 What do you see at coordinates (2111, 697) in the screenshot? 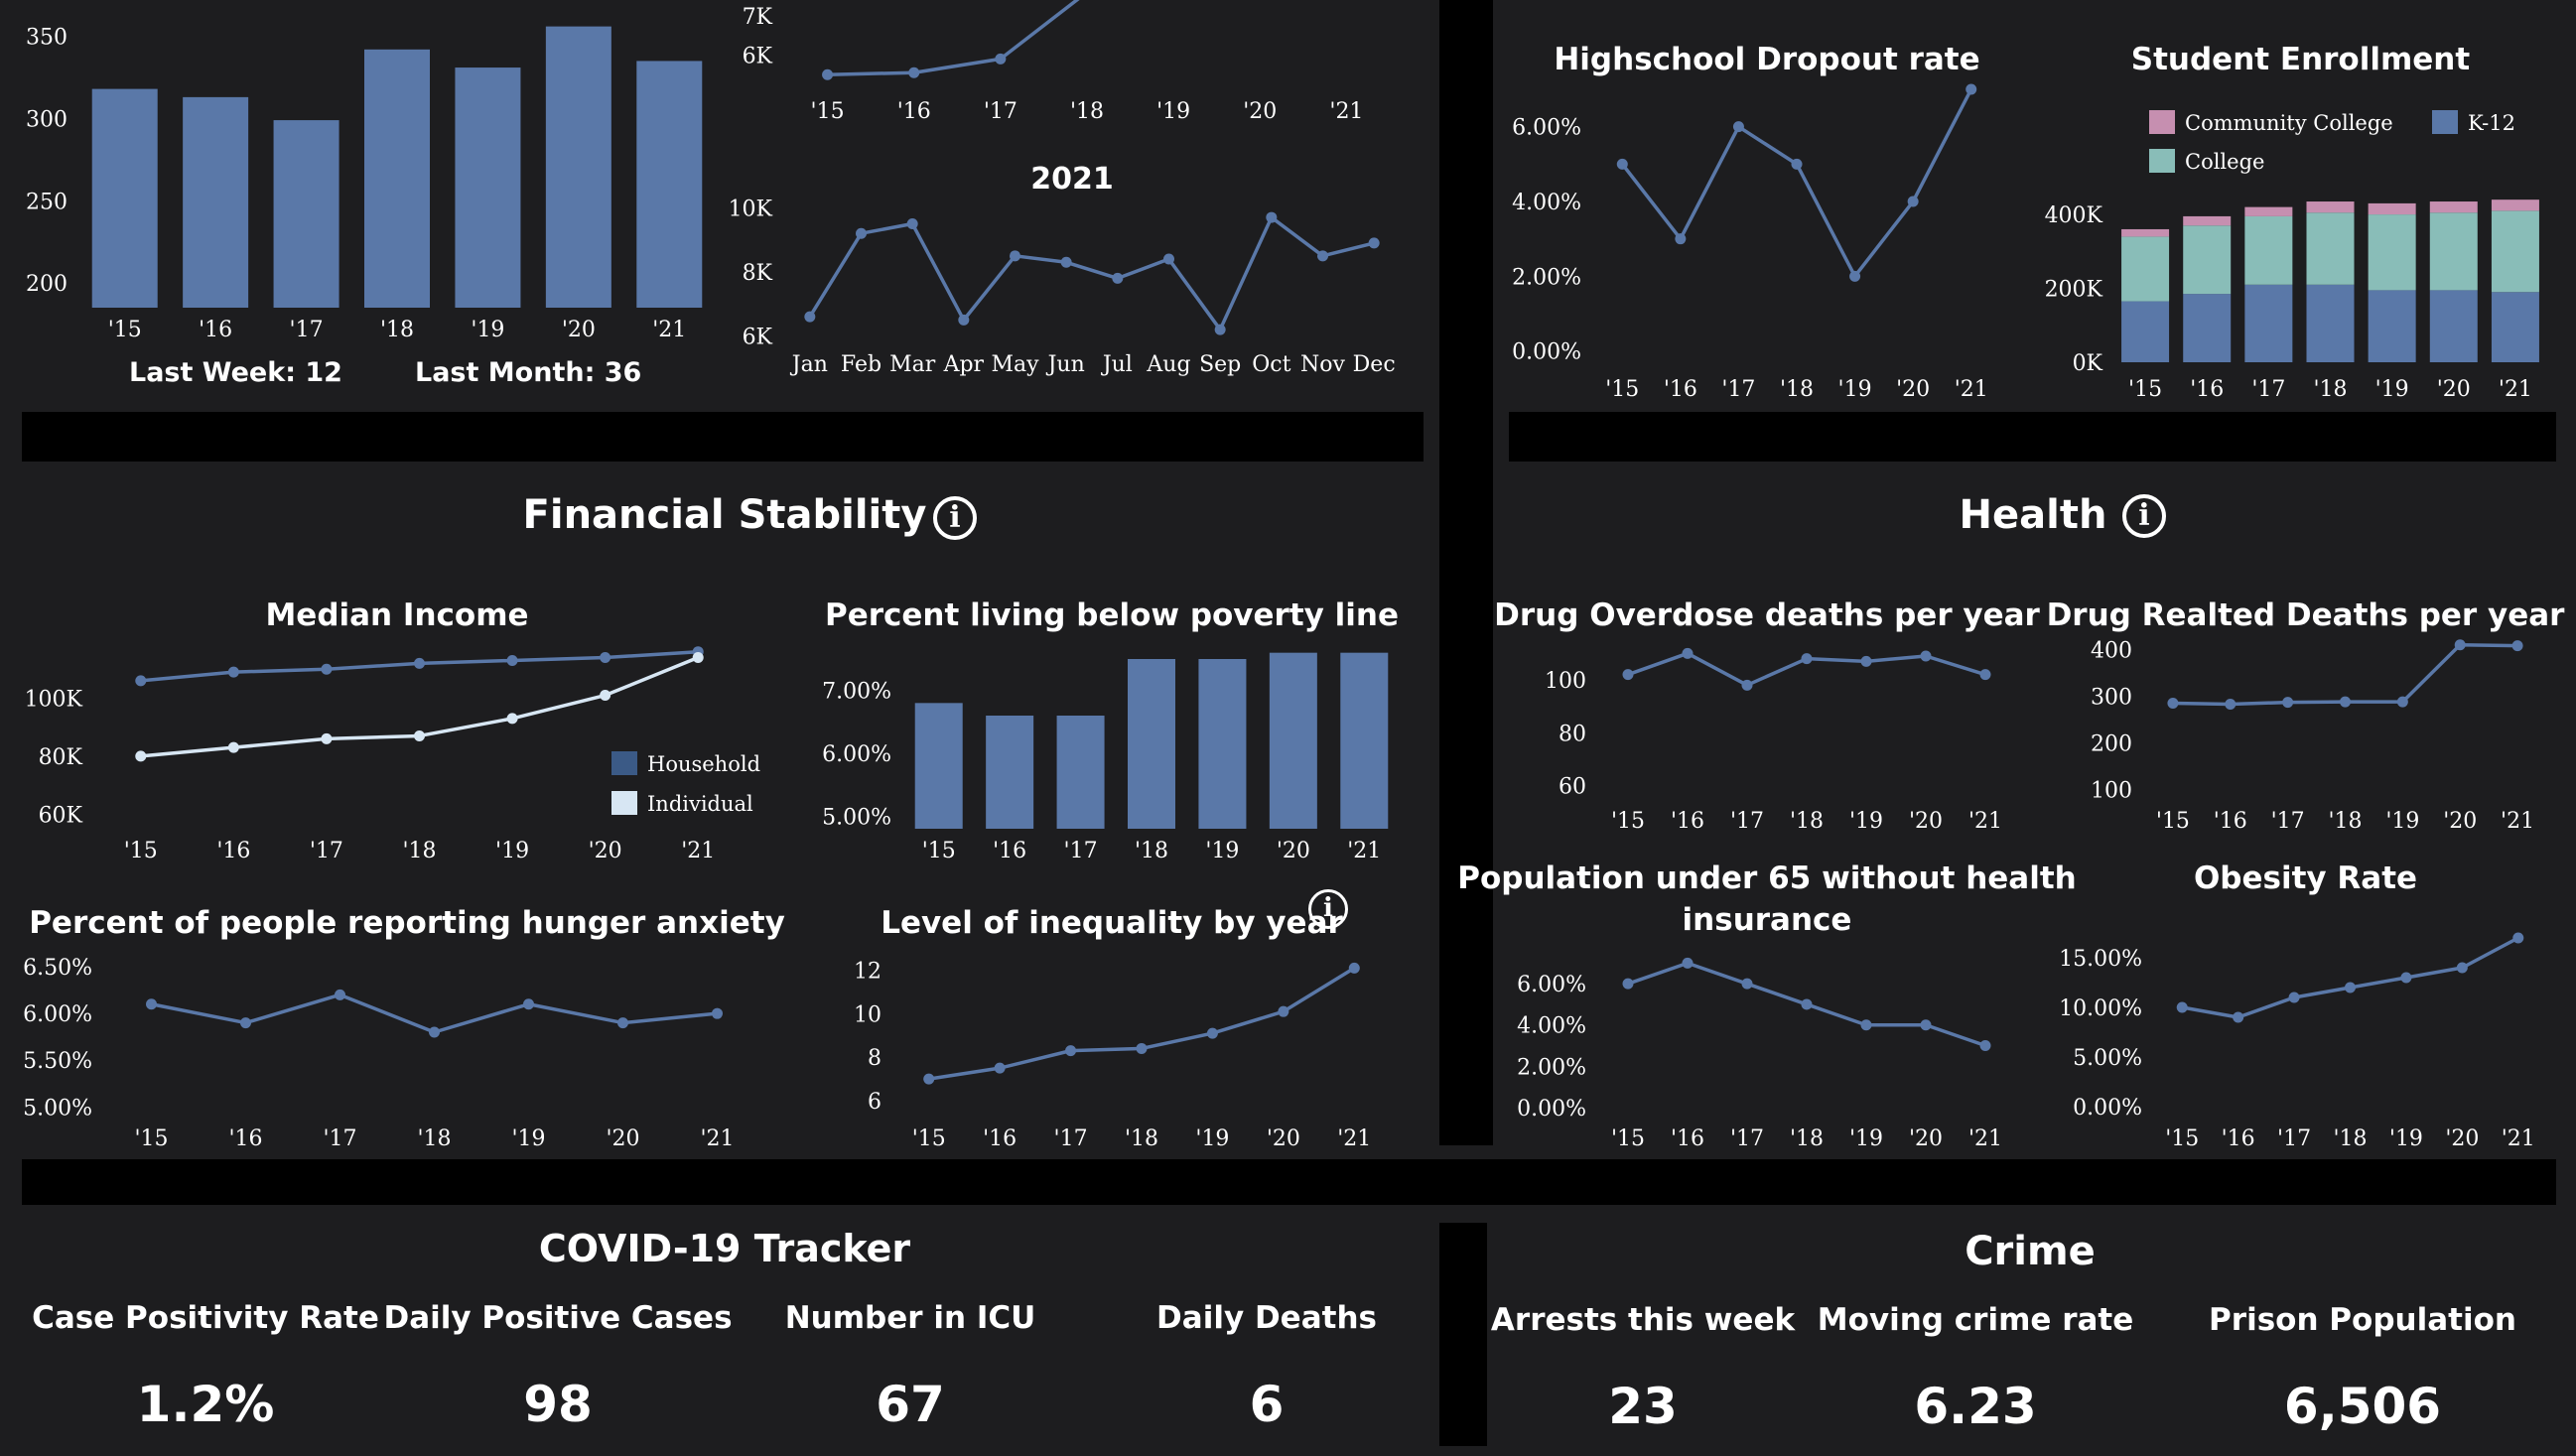
I see `y-tick-label: 300` at bounding box center [2111, 697].